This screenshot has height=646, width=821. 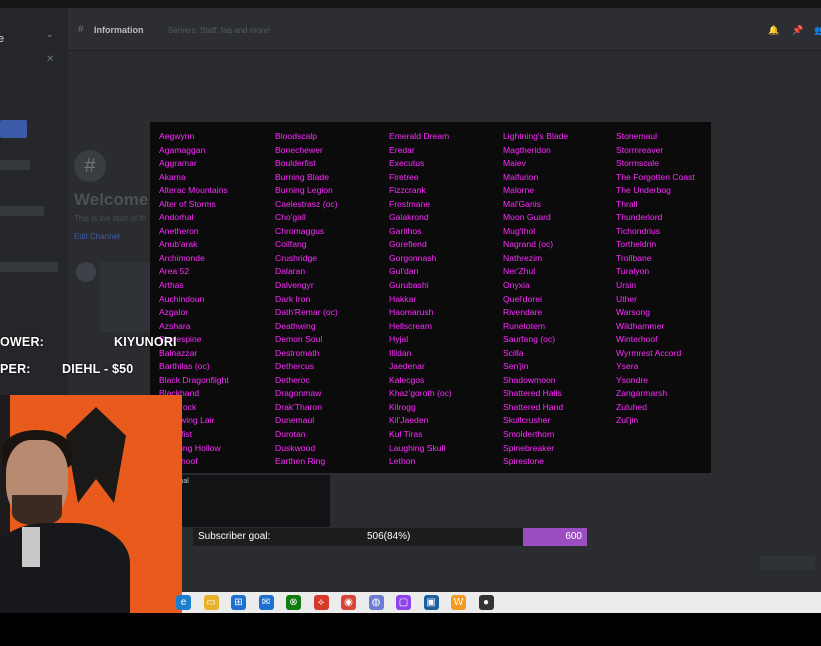 I want to click on channel-name: Information, so click(x=119, y=30).